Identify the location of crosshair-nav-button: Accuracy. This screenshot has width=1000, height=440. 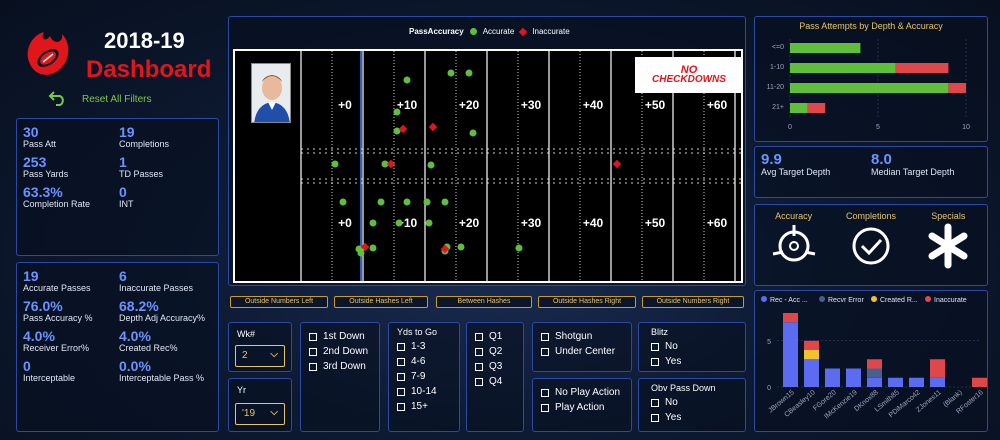
(794, 243).